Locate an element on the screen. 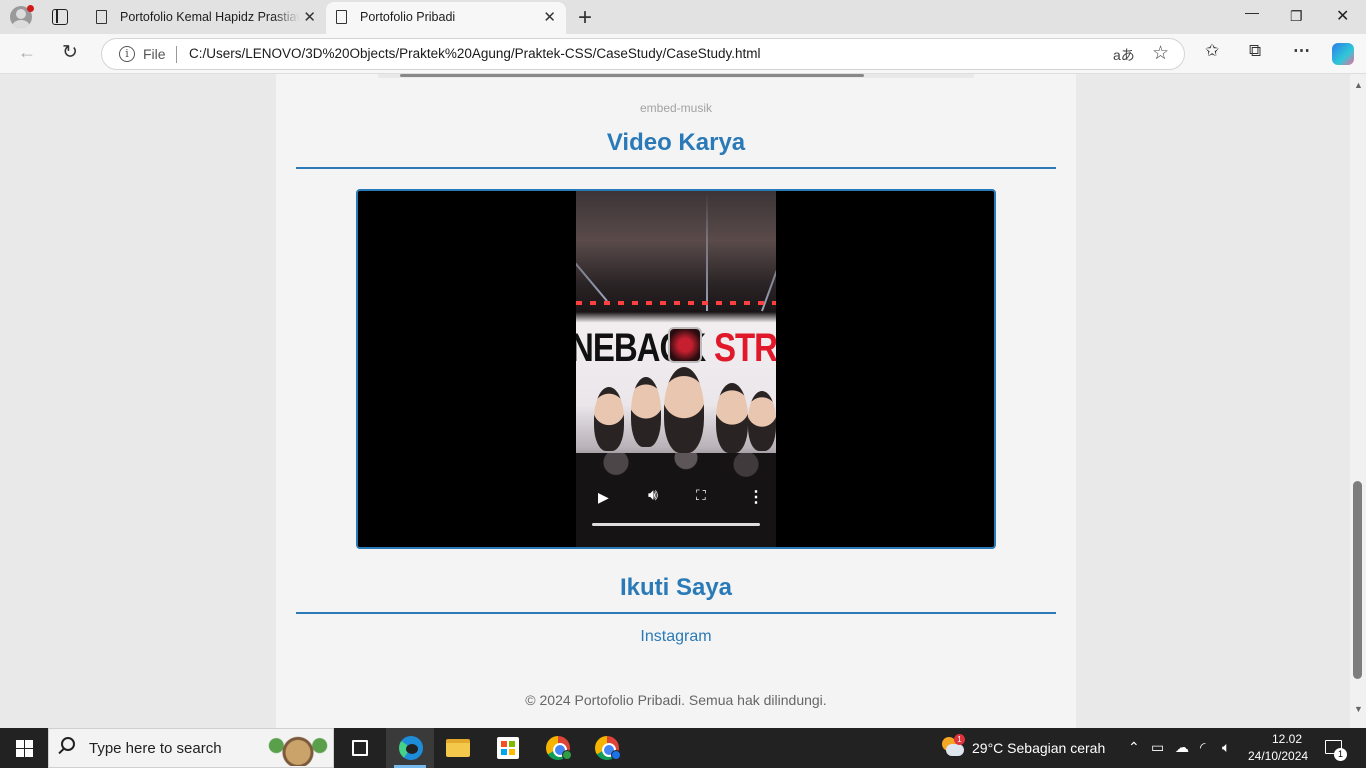 This screenshot has height=768, width=1366. taskbar-chrome is located at coordinates (558, 748).